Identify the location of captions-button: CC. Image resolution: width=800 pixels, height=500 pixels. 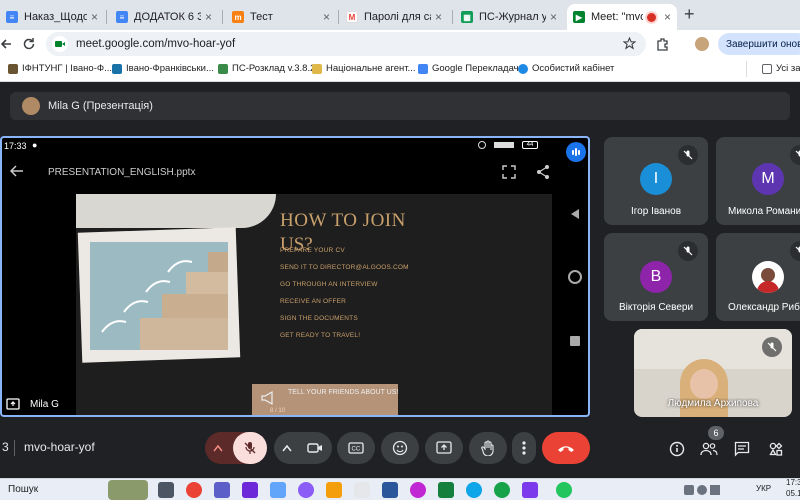
(356, 448).